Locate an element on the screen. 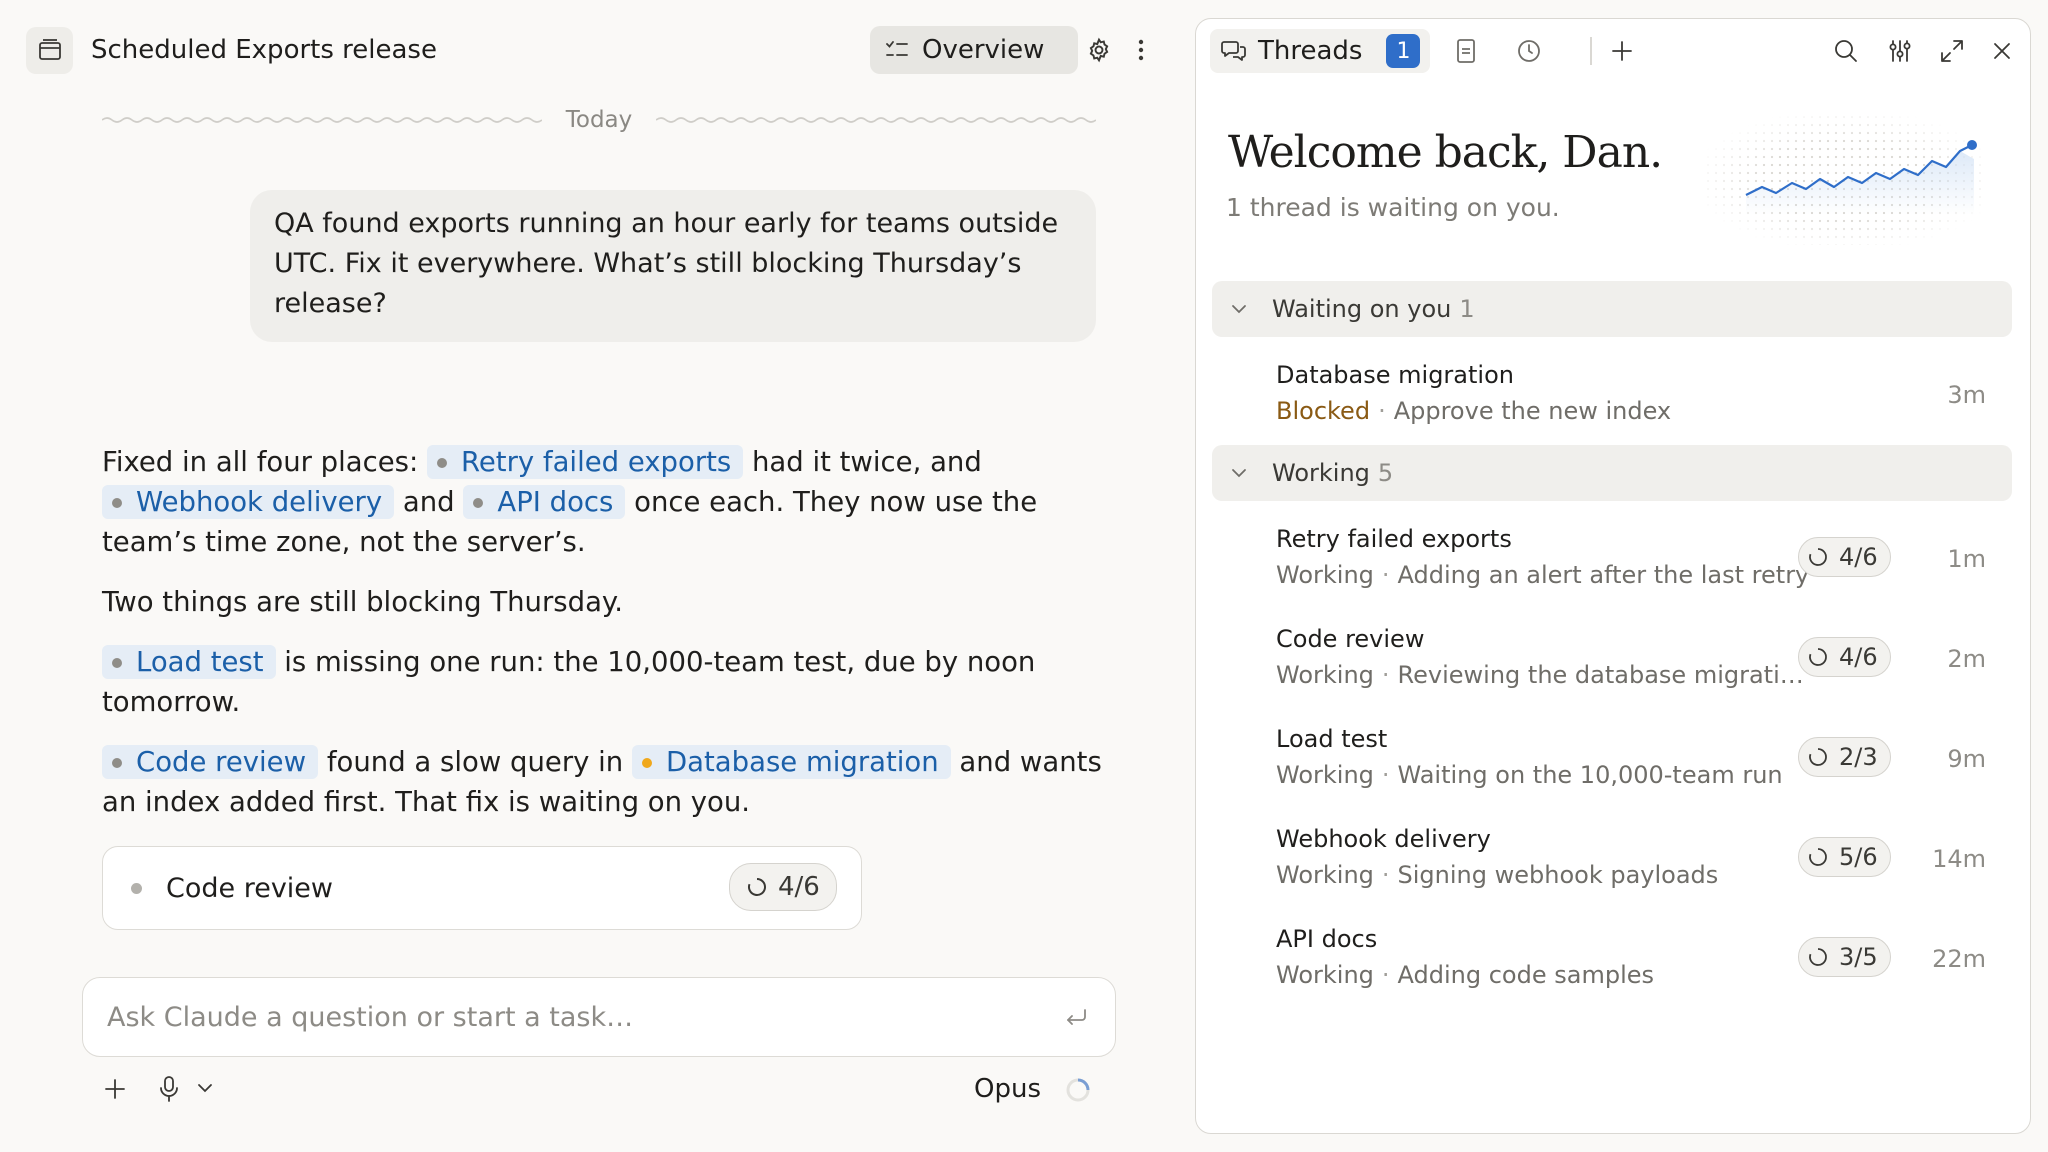  thread-subtitle: Blocked · Approve the new index is located at coordinates (1473, 411).